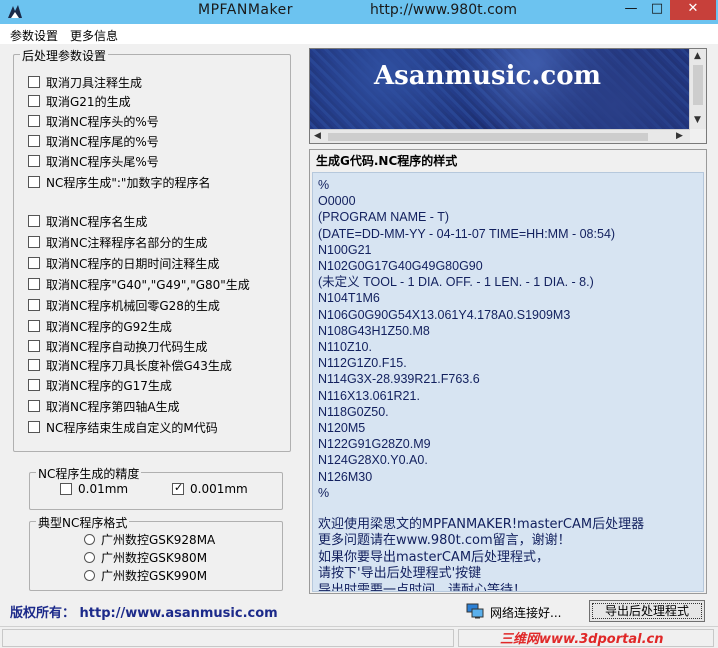  What do you see at coordinates (434, 557) in the screenshot?
I see `message-line: 如果你要导出masterCAM后处理程式，` at bounding box center [434, 557].